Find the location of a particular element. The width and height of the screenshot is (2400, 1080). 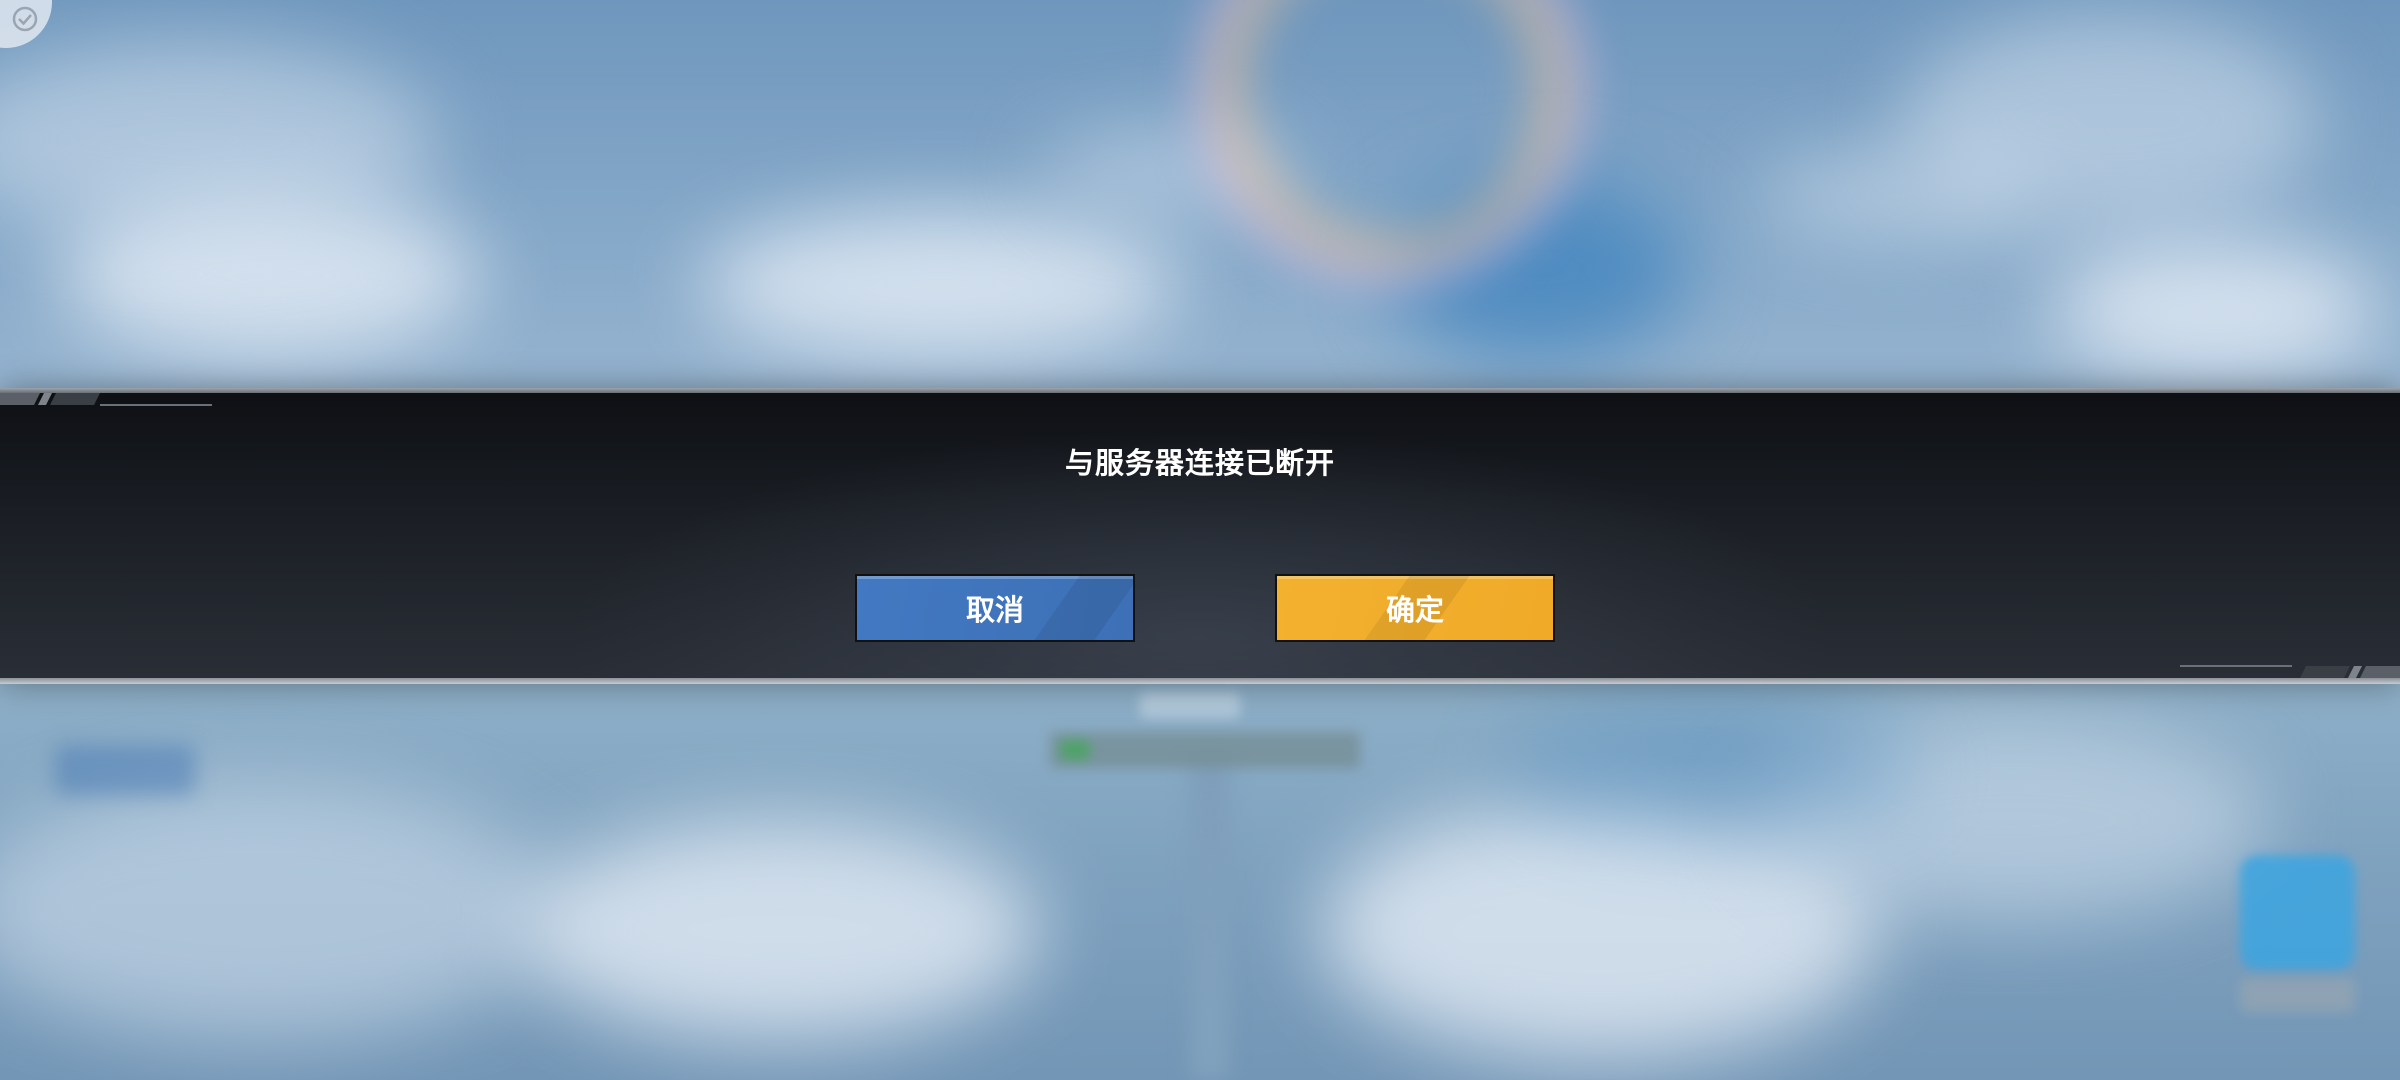

background-blurred-tile is located at coordinates (2297, 912).